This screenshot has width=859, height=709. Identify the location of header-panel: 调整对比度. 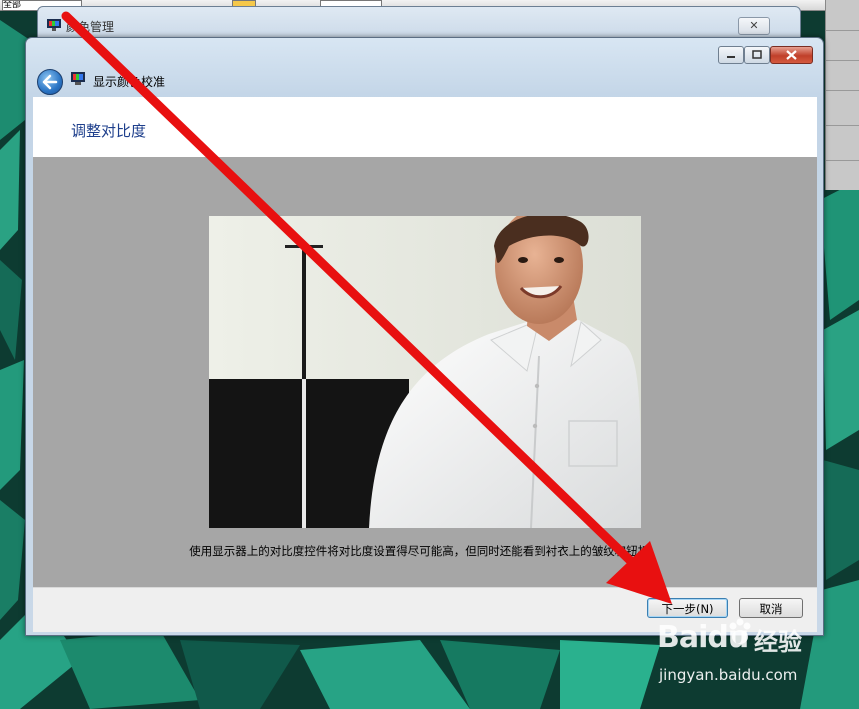
(425, 127).